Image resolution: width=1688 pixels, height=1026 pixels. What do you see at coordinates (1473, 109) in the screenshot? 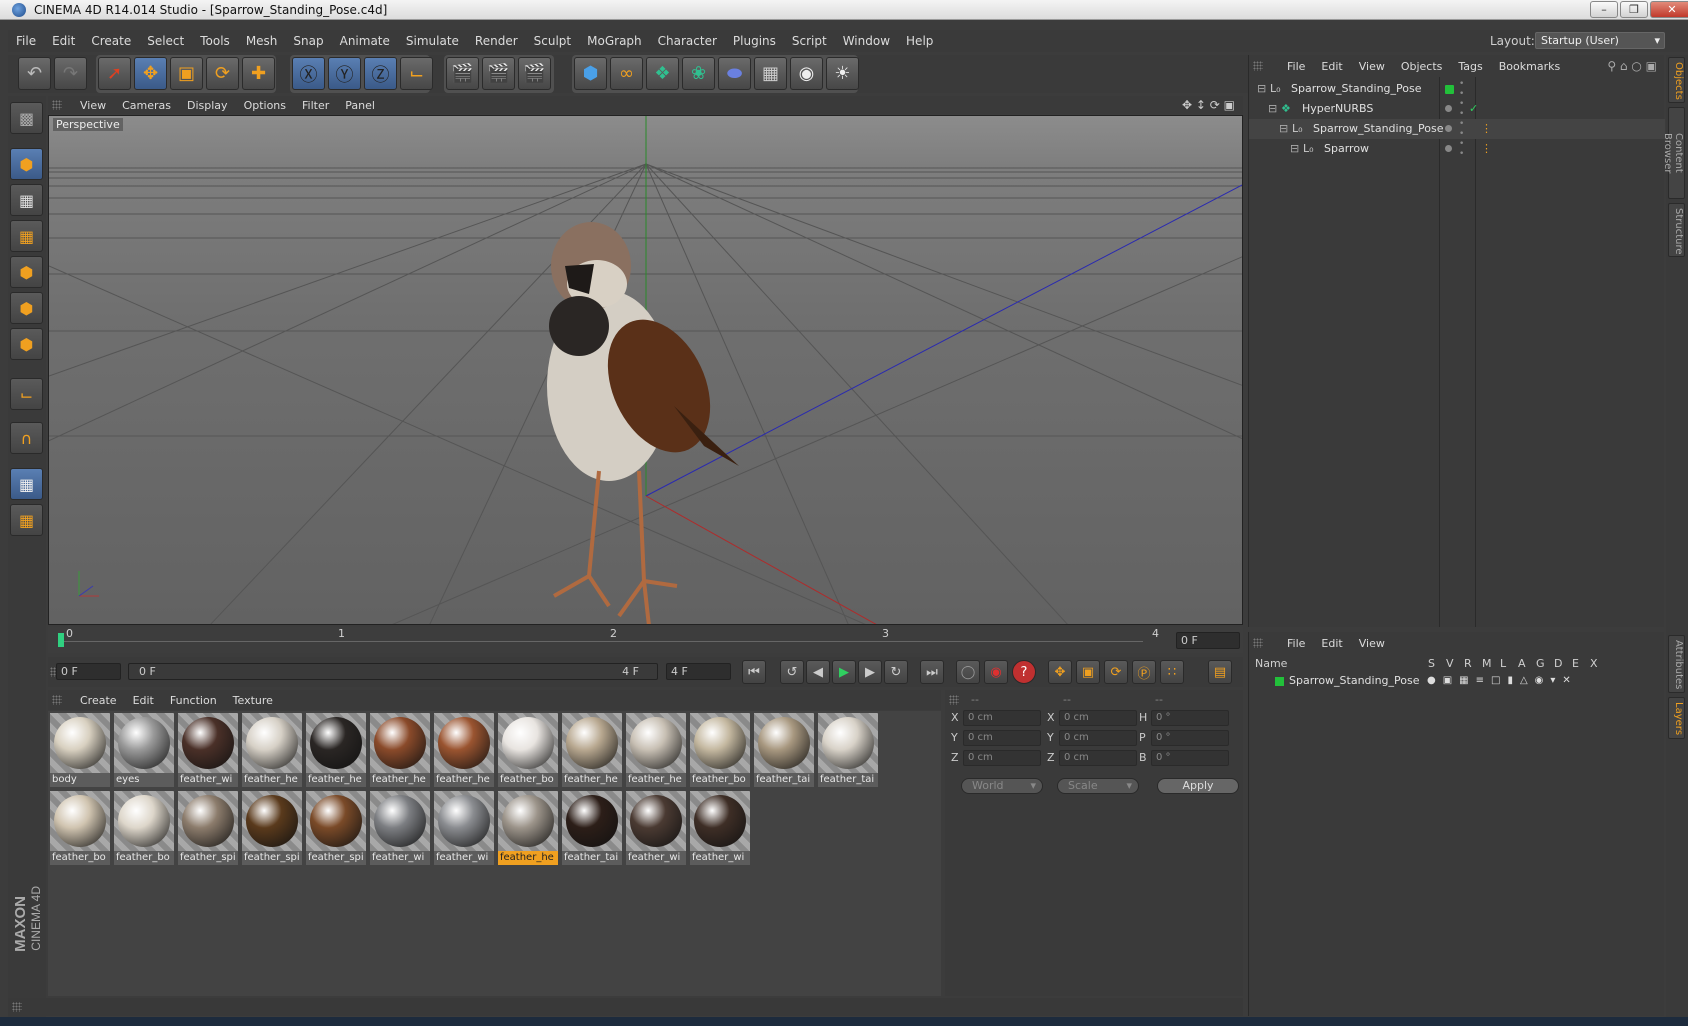
I see `enabled-check-icon: ✓` at bounding box center [1473, 109].